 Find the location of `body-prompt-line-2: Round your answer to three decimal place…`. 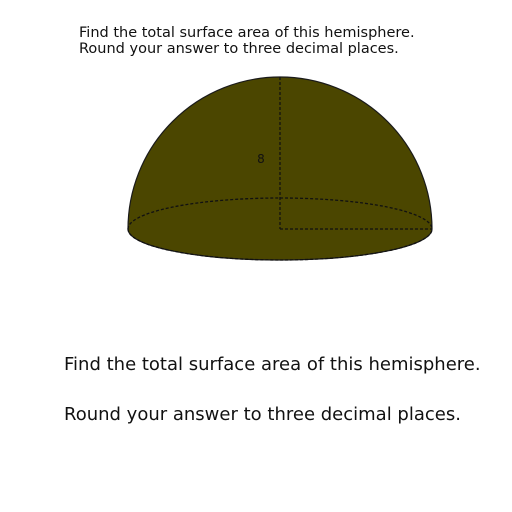

body-prompt-line-2: Round your answer to three decimal place… is located at coordinates (262, 414).